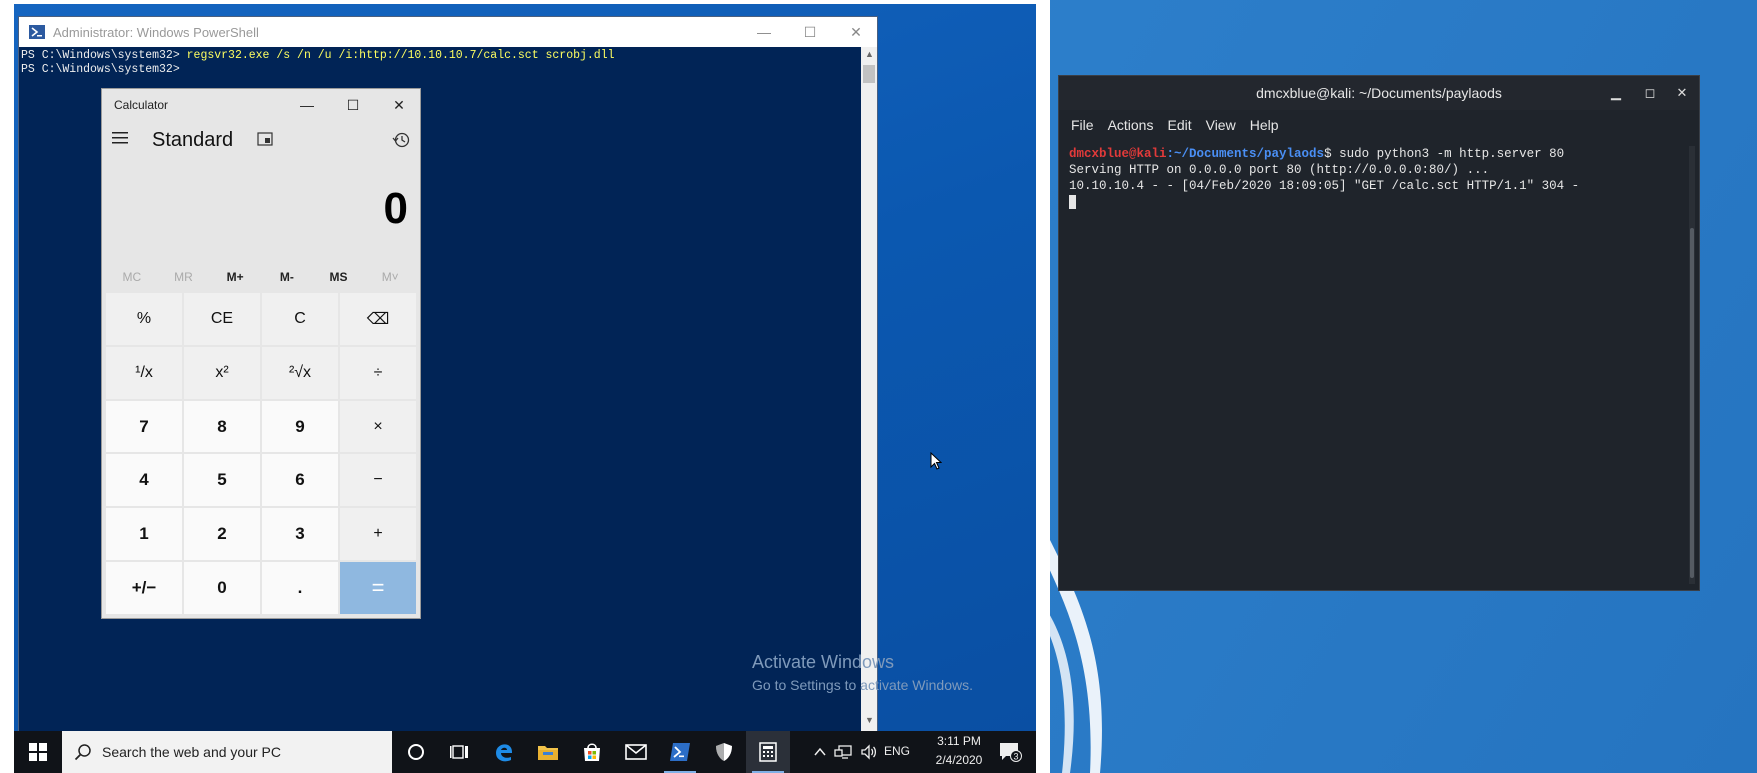 This screenshot has height=773, width=1757. What do you see at coordinates (378, 480) in the screenshot?
I see `minus-key: −` at bounding box center [378, 480].